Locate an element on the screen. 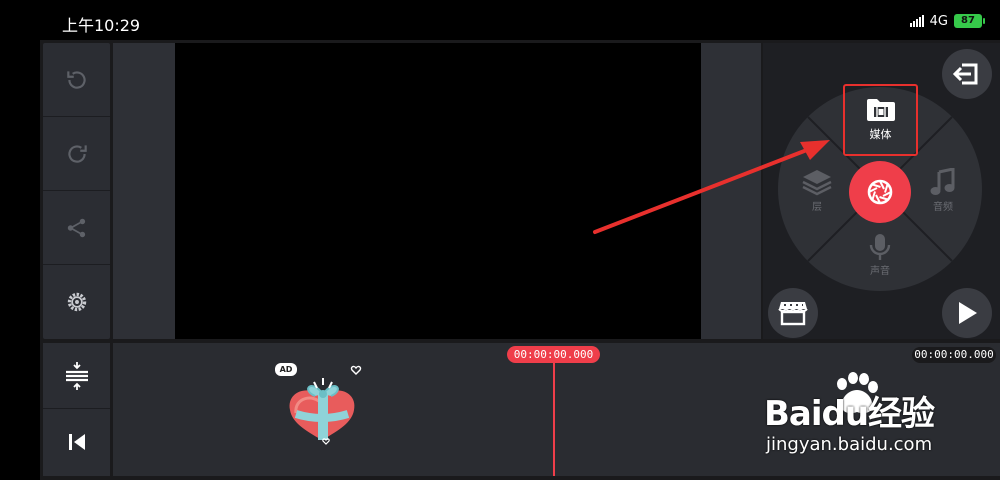 Image resolution: width=1000 pixels, height=480 pixels. play-button is located at coordinates (967, 313).